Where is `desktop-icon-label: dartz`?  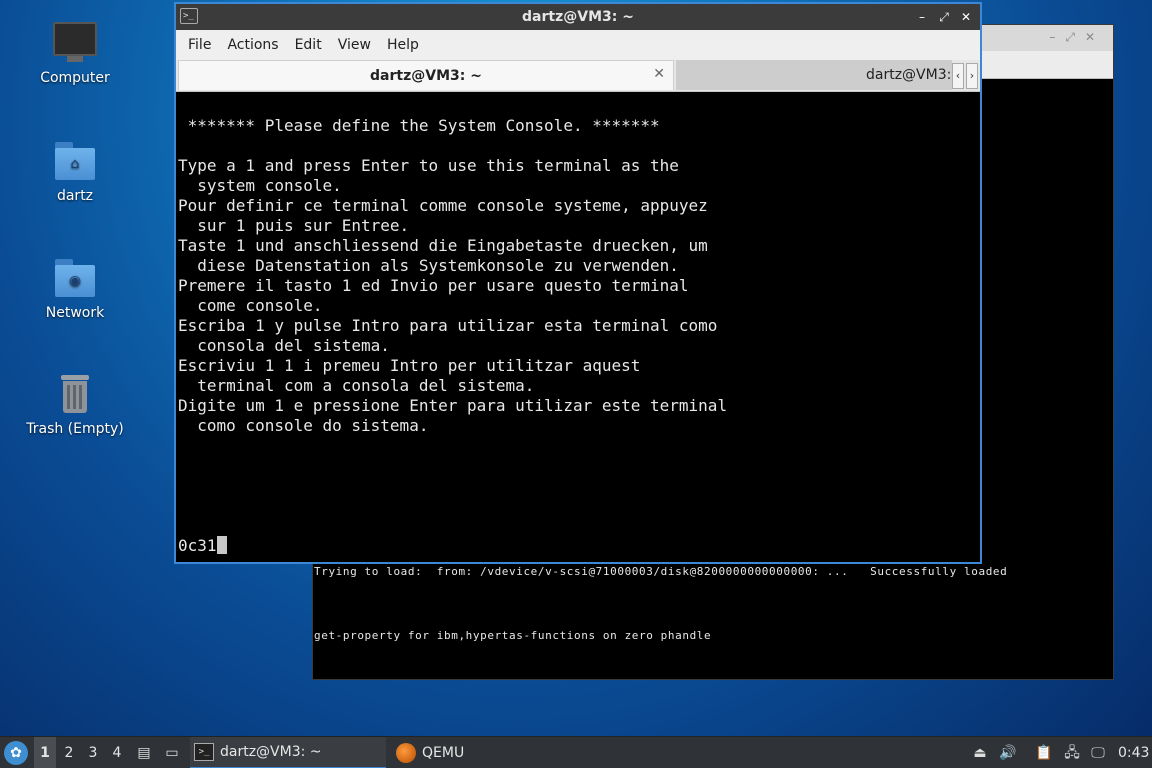 desktop-icon-label: dartz is located at coordinates (75, 196).